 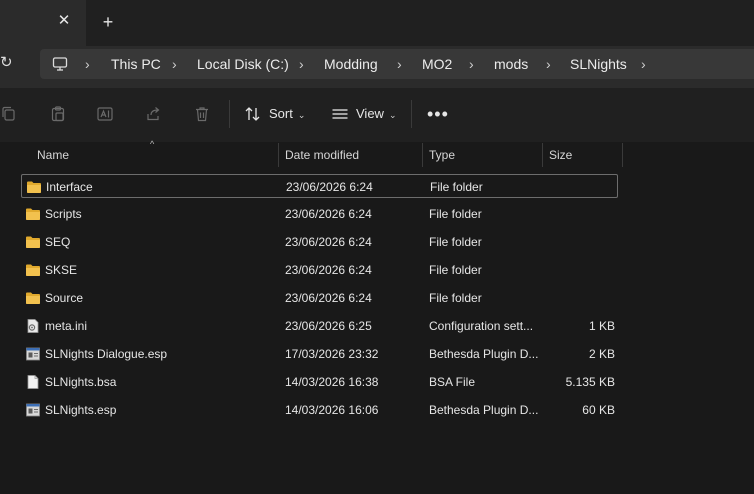 I want to click on view-button: View ⌄, so click(x=376, y=114).